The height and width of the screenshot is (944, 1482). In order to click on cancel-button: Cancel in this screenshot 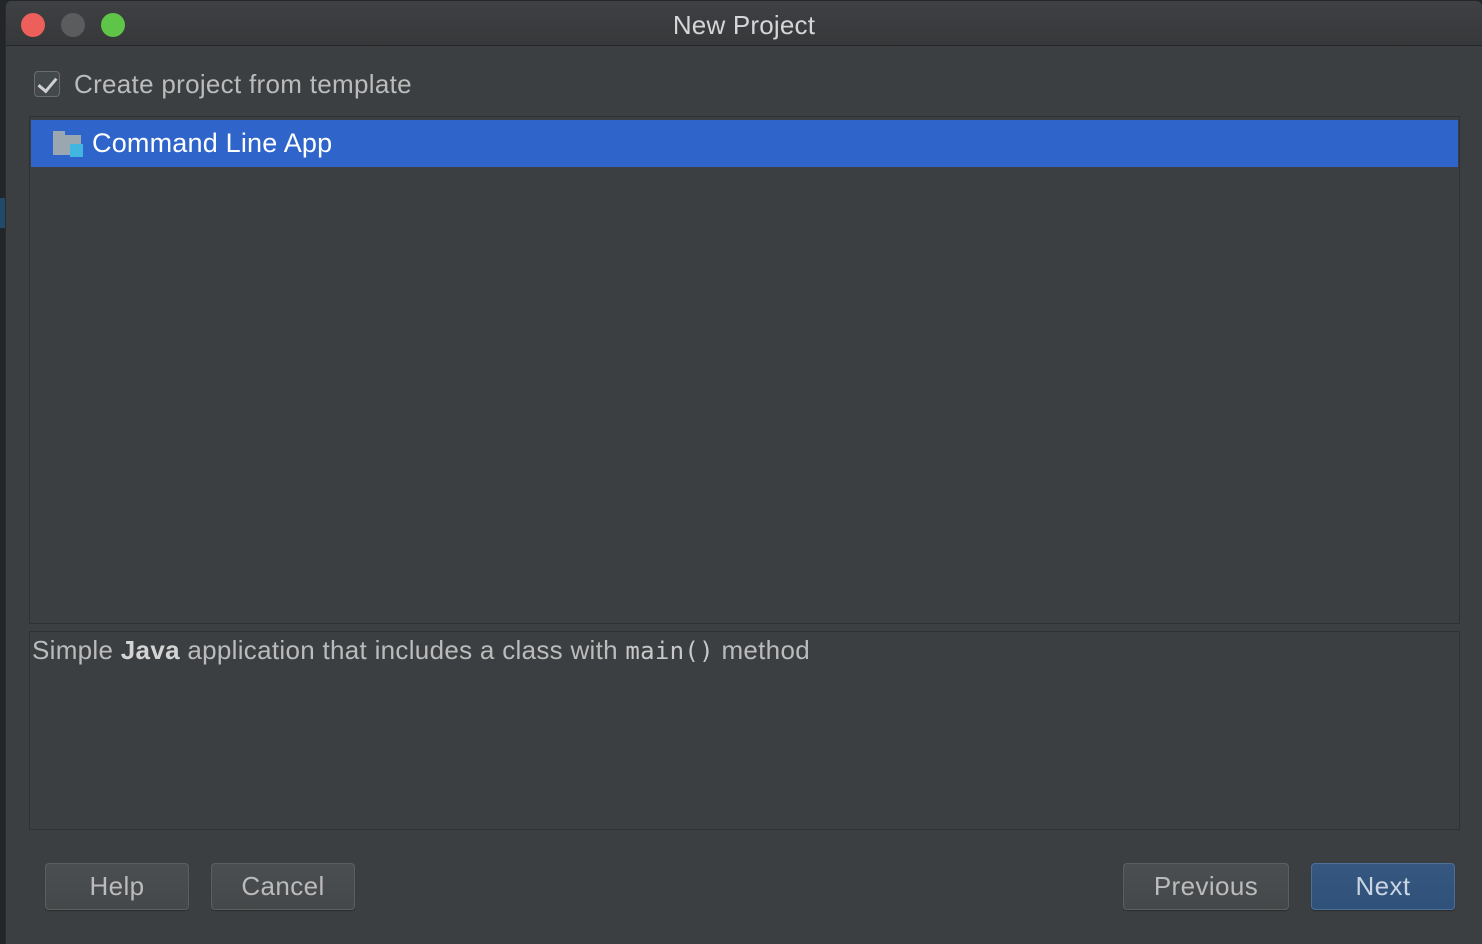, I will do `click(283, 886)`.